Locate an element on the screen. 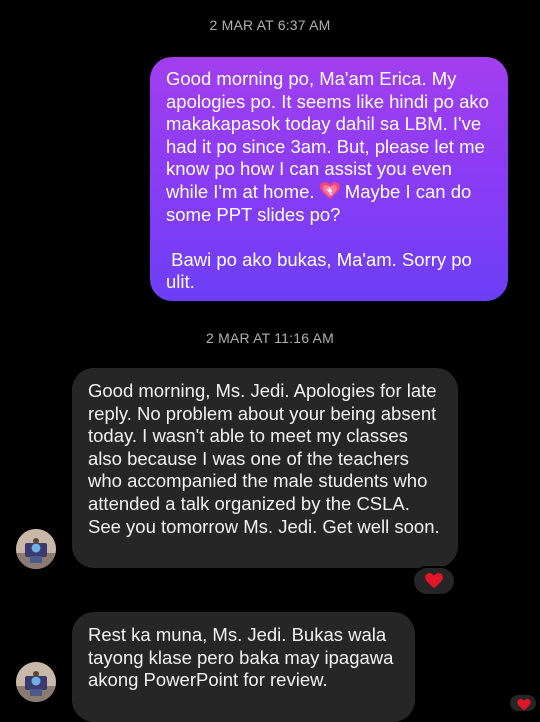 The height and width of the screenshot is (722, 540). sparkling-heart-icon is located at coordinates (329, 190).